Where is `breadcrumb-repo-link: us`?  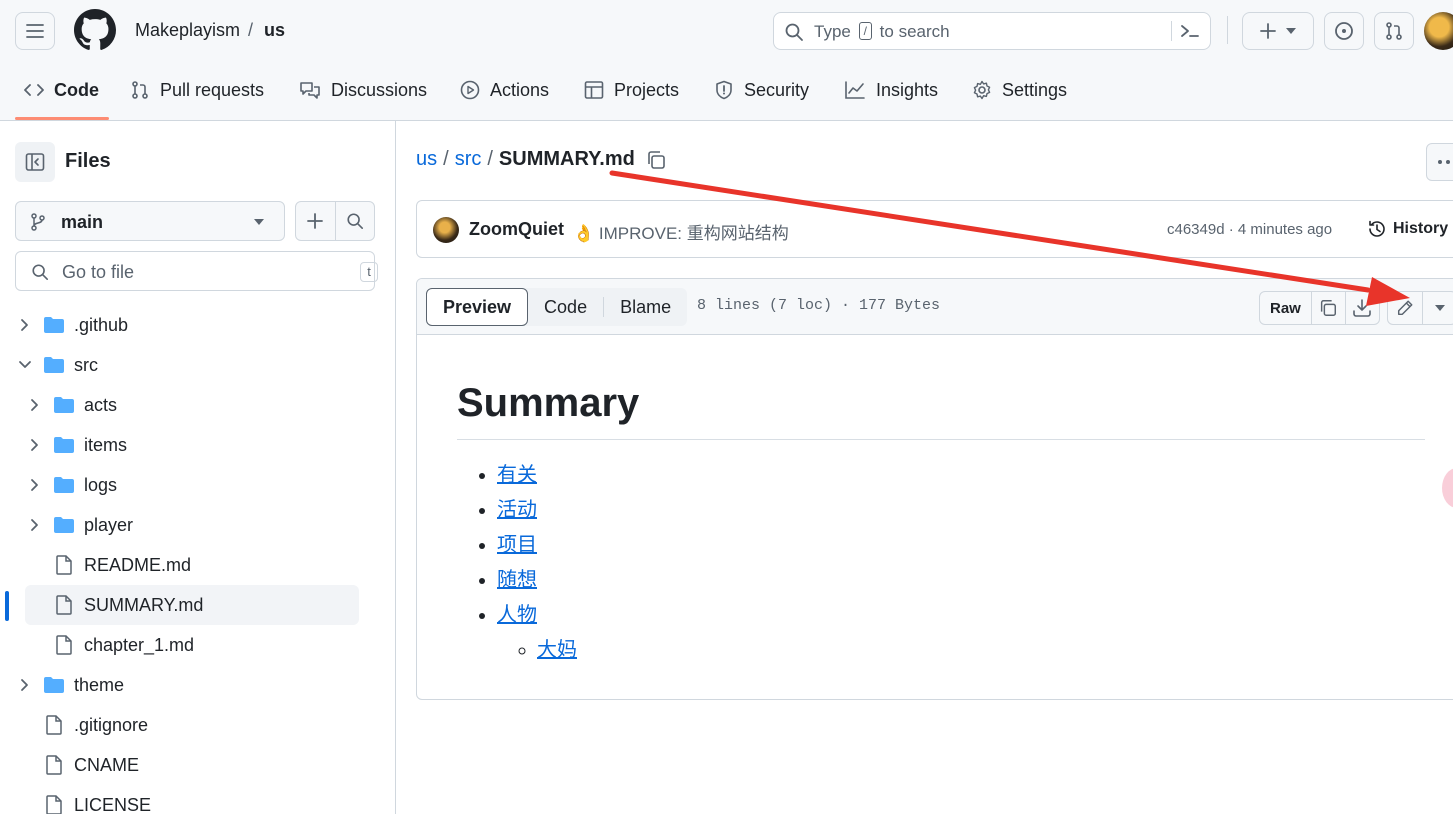 breadcrumb-repo-link: us is located at coordinates (426, 159).